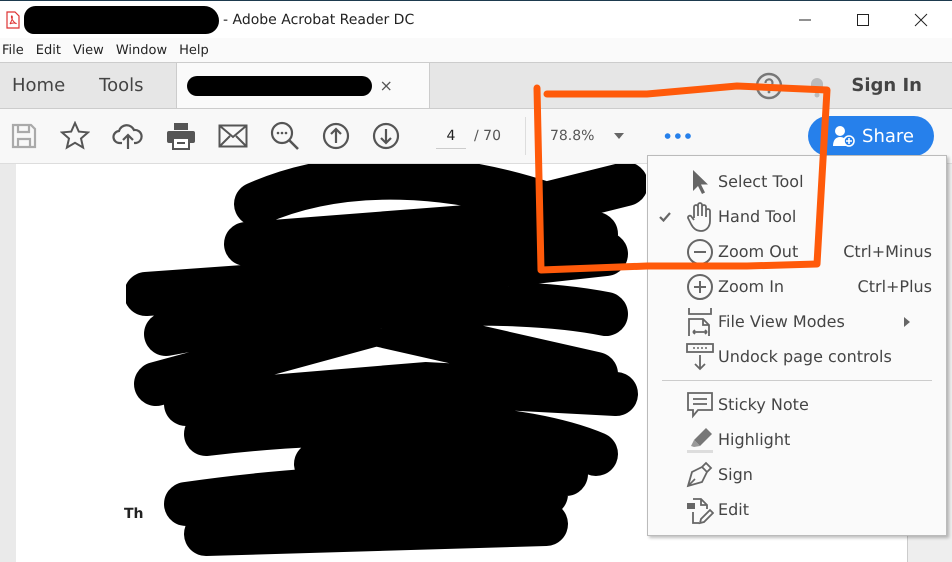 This screenshot has height=562, width=952. What do you see at coordinates (797, 474) in the screenshot?
I see `menu-item: Sign` at bounding box center [797, 474].